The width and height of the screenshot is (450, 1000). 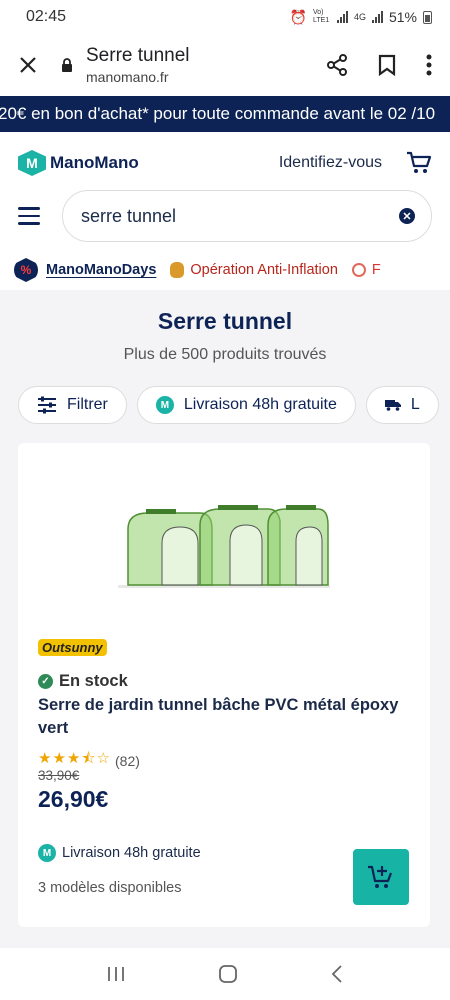 I want to click on status-bar: 02:45 ⏰ Vo) LTE1 4G 51%, so click(x=225, y=17).